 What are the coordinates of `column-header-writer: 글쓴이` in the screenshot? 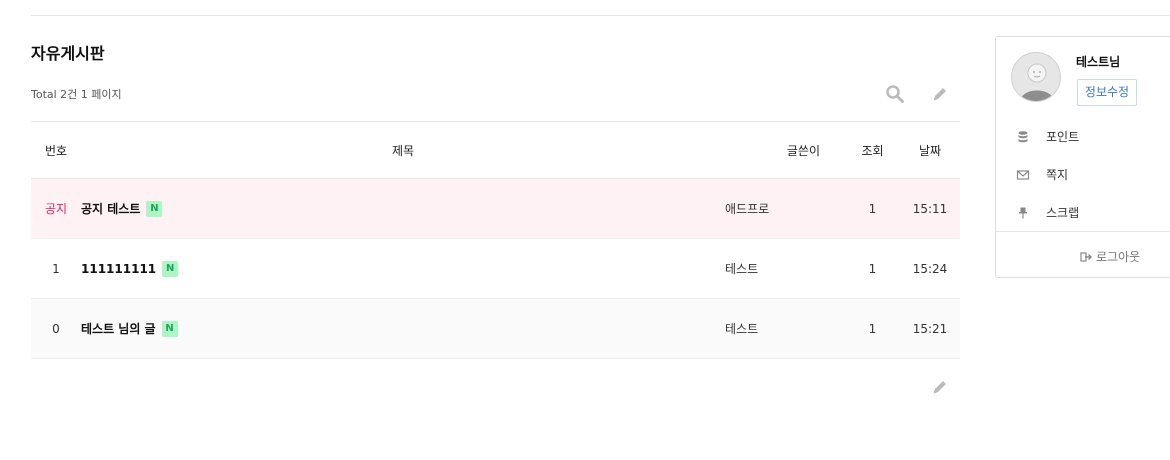 It's located at (785, 150).